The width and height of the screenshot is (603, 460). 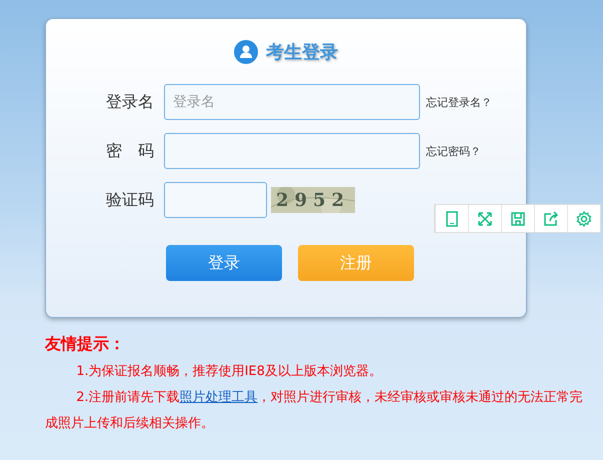 What do you see at coordinates (85, 344) in the screenshot?
I see `tips-title: 友情提示：` at bounding box center [85, 344].